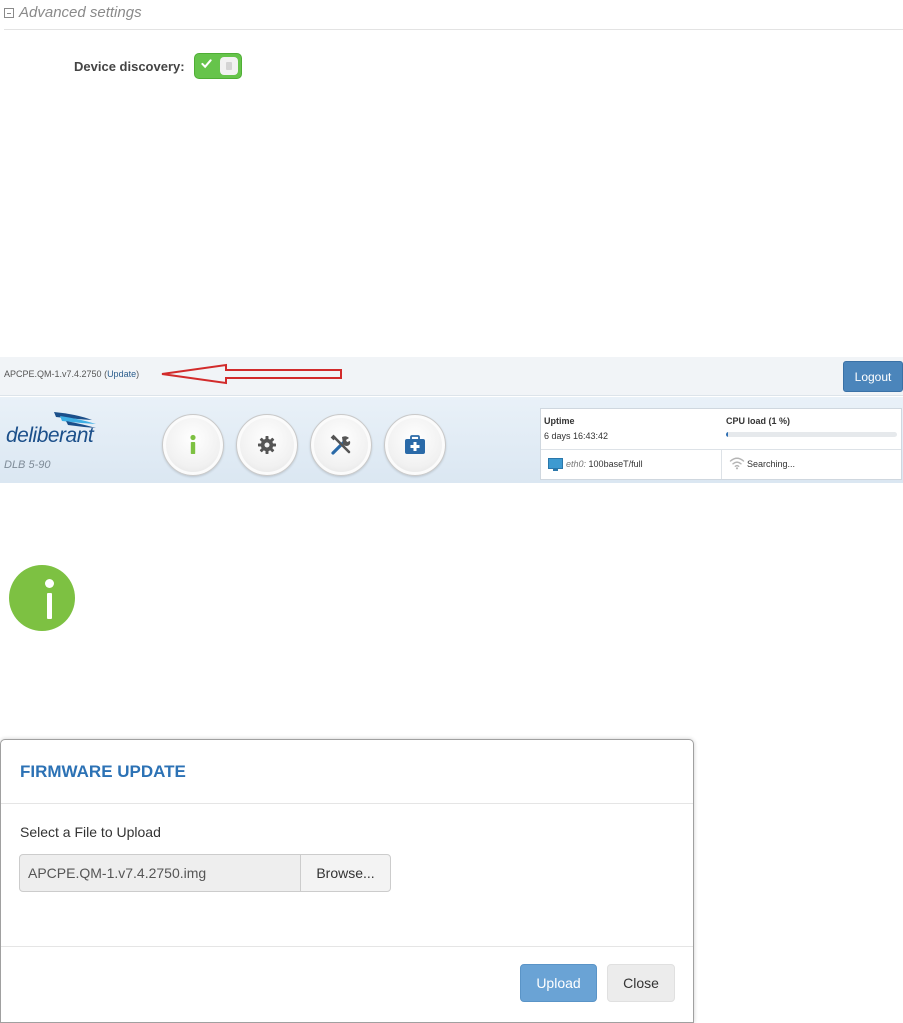 Image resolution: width=903 pixels, height=1023 pixels. What do you see at coordinates (206, 64) in the screenshot?
I see `check-icon` at bounding box center [206, 64].